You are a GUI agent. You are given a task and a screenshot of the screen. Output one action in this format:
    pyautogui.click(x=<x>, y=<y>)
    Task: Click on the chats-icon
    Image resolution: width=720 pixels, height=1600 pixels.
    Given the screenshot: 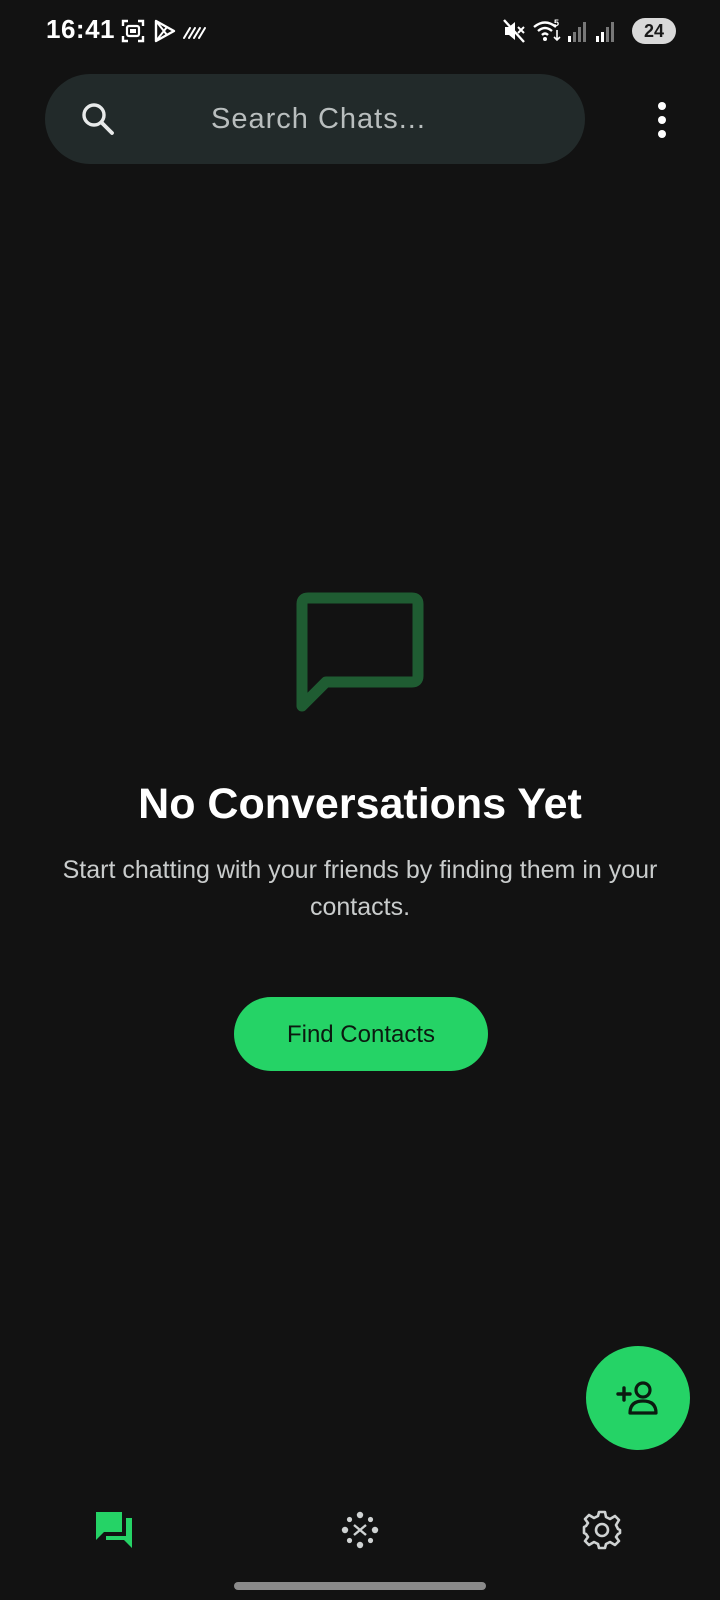 What is the action you would take?
    pyautogui.click(x=114, y=1530)
    